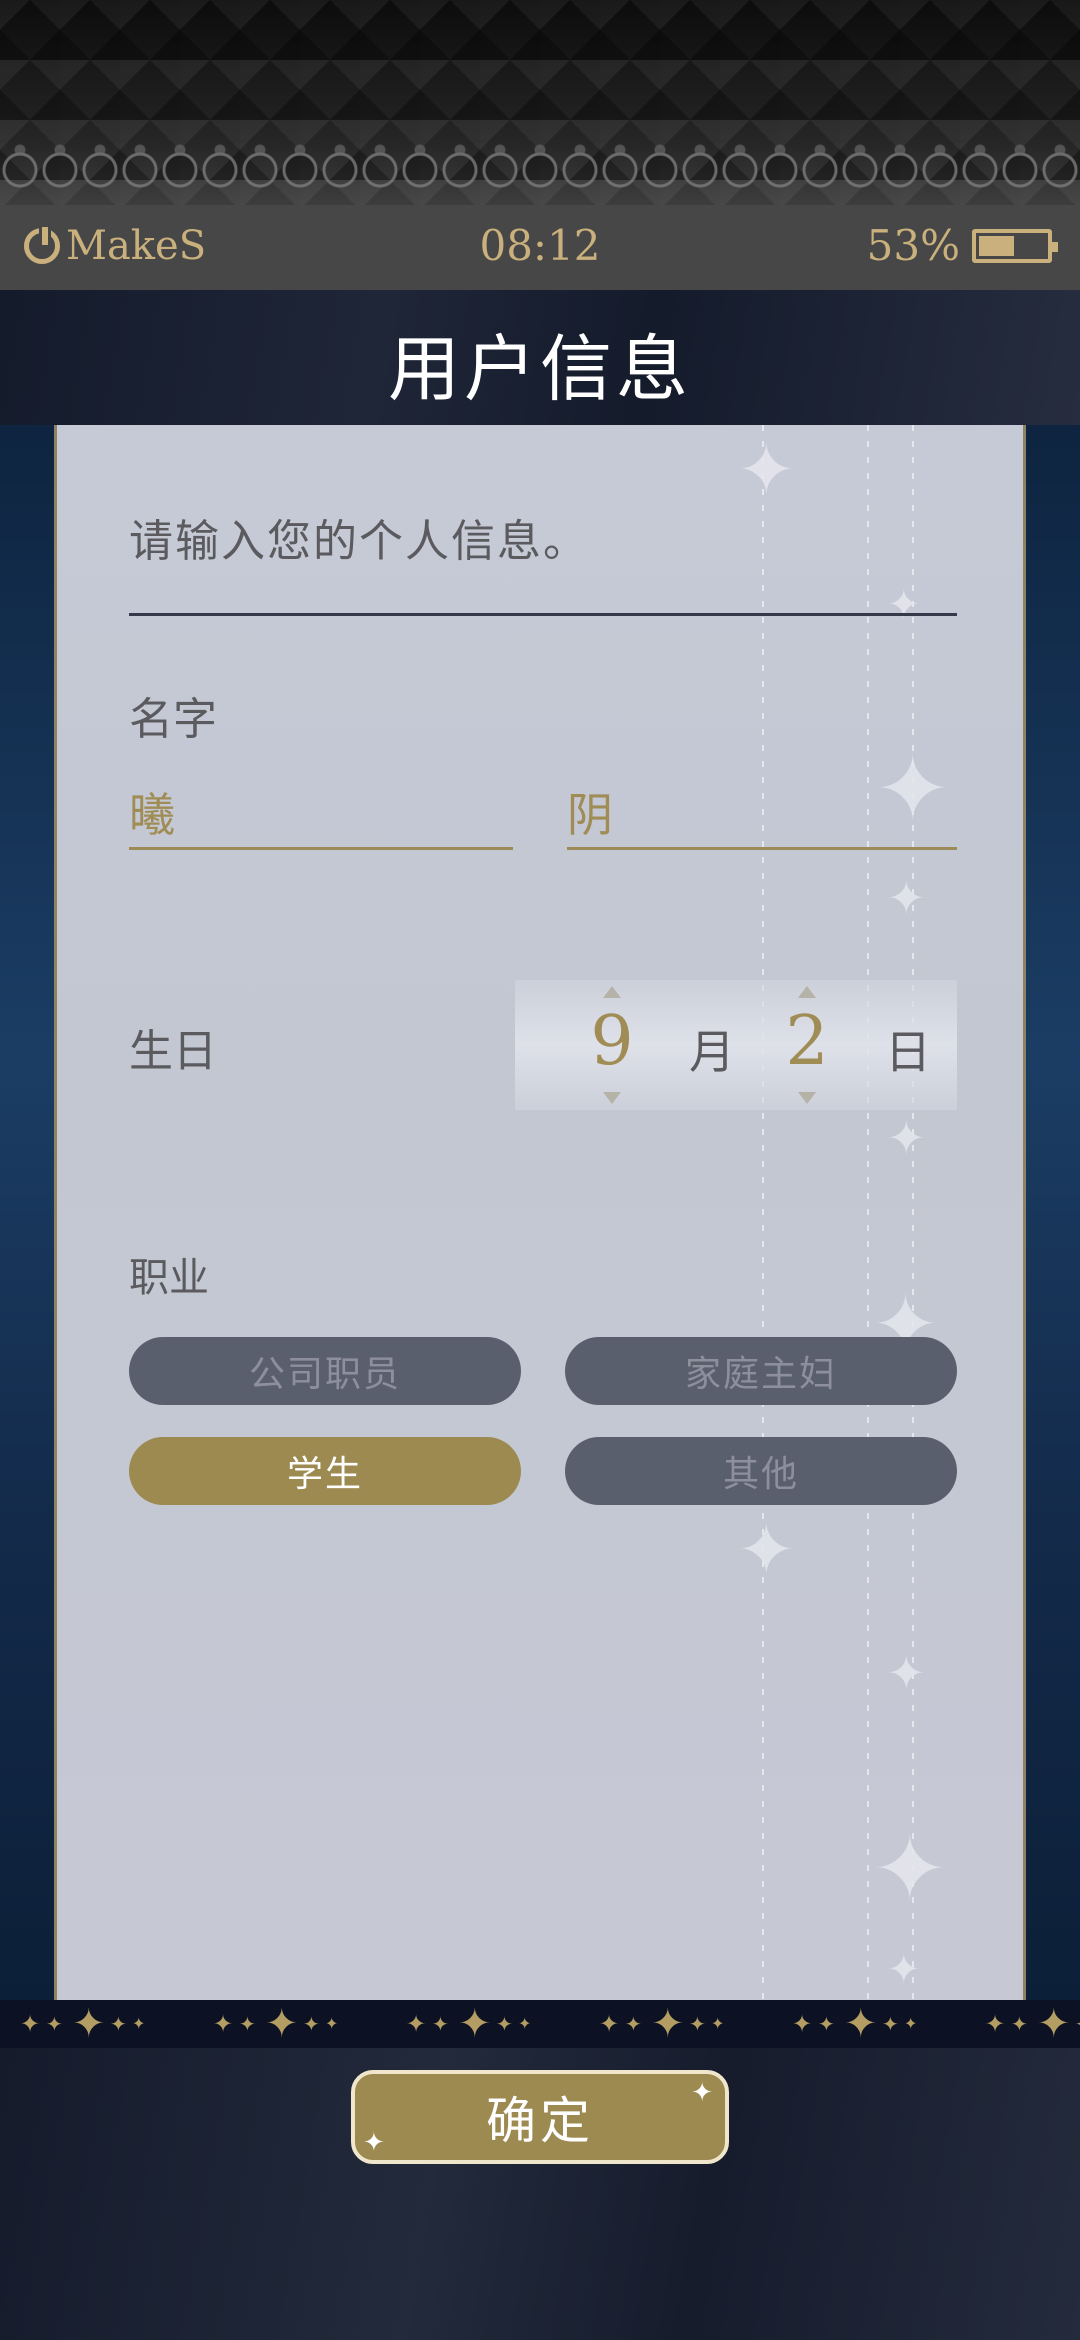 Image resolution: width=1080 pixels, height=2340 pixels. Describe the element at coordinates (612, 1041) in the screenshot. I see `month-value: 9` at that location.